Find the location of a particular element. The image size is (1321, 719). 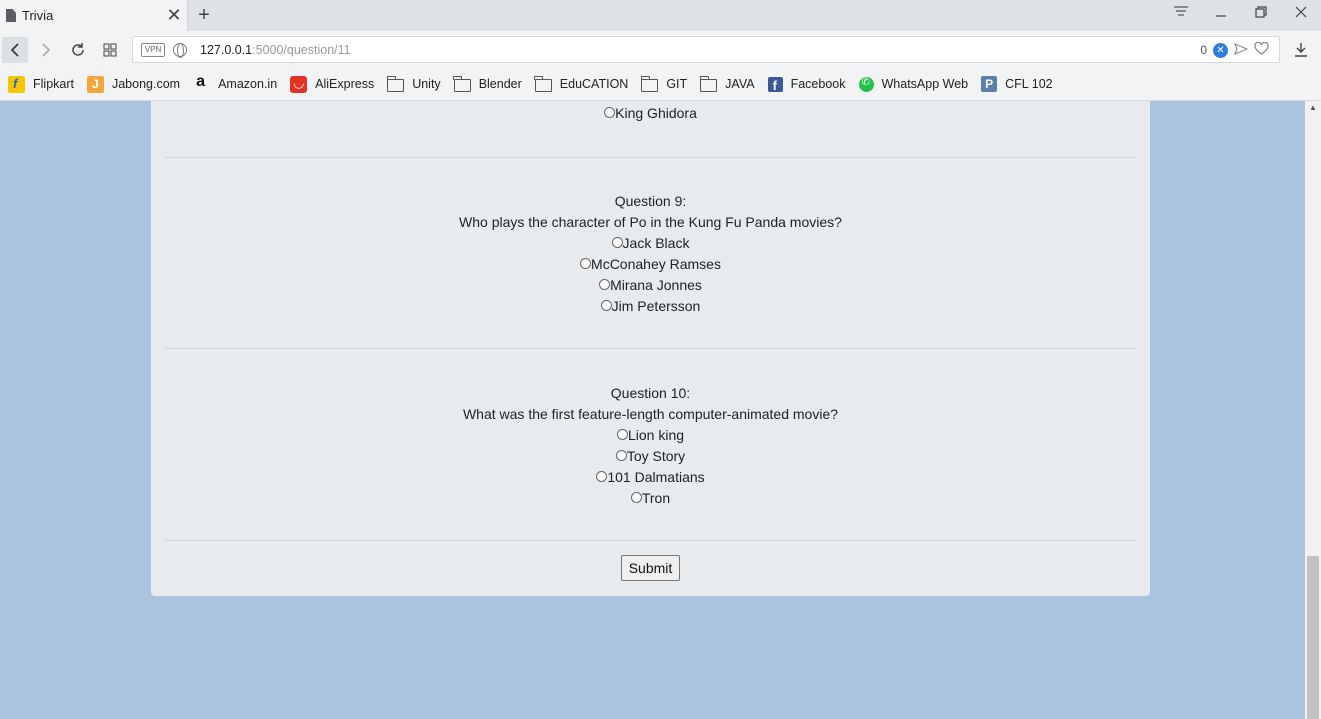

answer-option: Jim Petersson is located at coordinates (650, 306).